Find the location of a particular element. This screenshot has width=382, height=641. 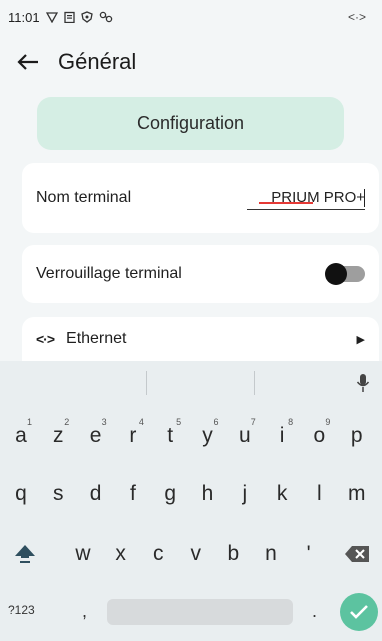

key-u: u7 is located at coordinates (245, 436).